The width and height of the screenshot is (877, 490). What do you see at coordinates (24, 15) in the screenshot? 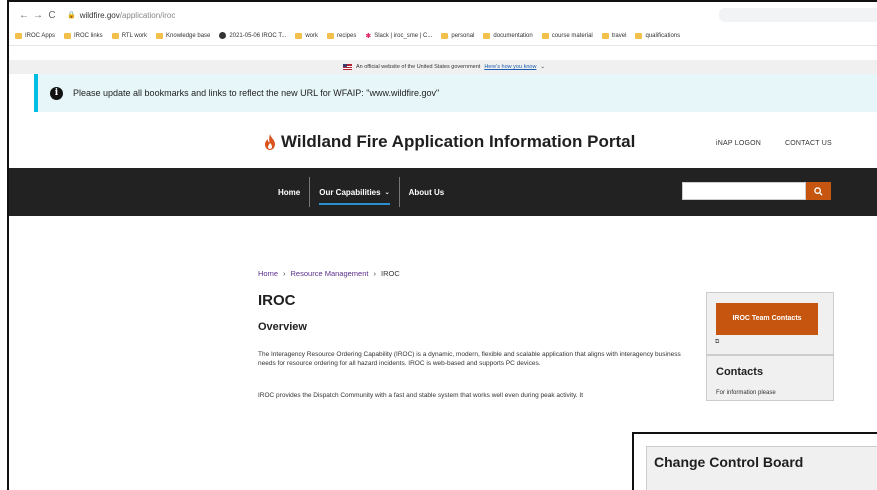
I see `back-icon: ←` at bounding box center [24, 15].